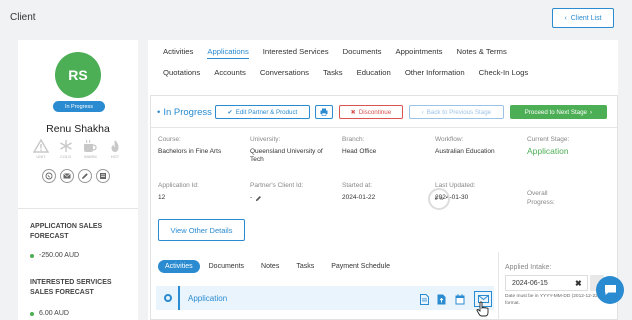  Describe the element at coordinates (270, 266) in the screenshot. I see `subtab-notes: Notes` at that location.